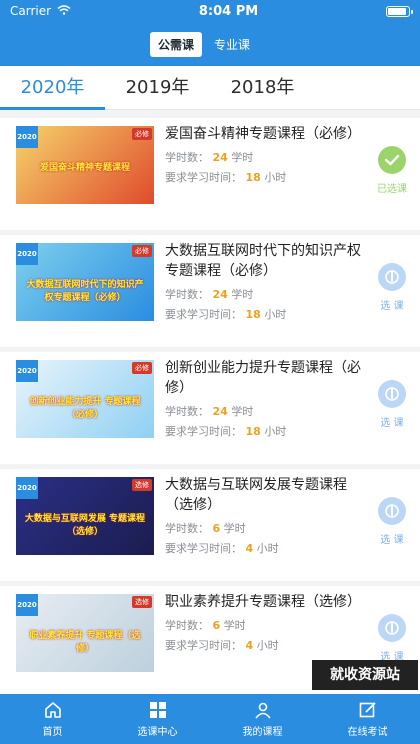 This screenshot has width=420, height=744. I want to click on thumbnail-title: 创新创业能力提升 专题课程（必修）, so click(85, 408).